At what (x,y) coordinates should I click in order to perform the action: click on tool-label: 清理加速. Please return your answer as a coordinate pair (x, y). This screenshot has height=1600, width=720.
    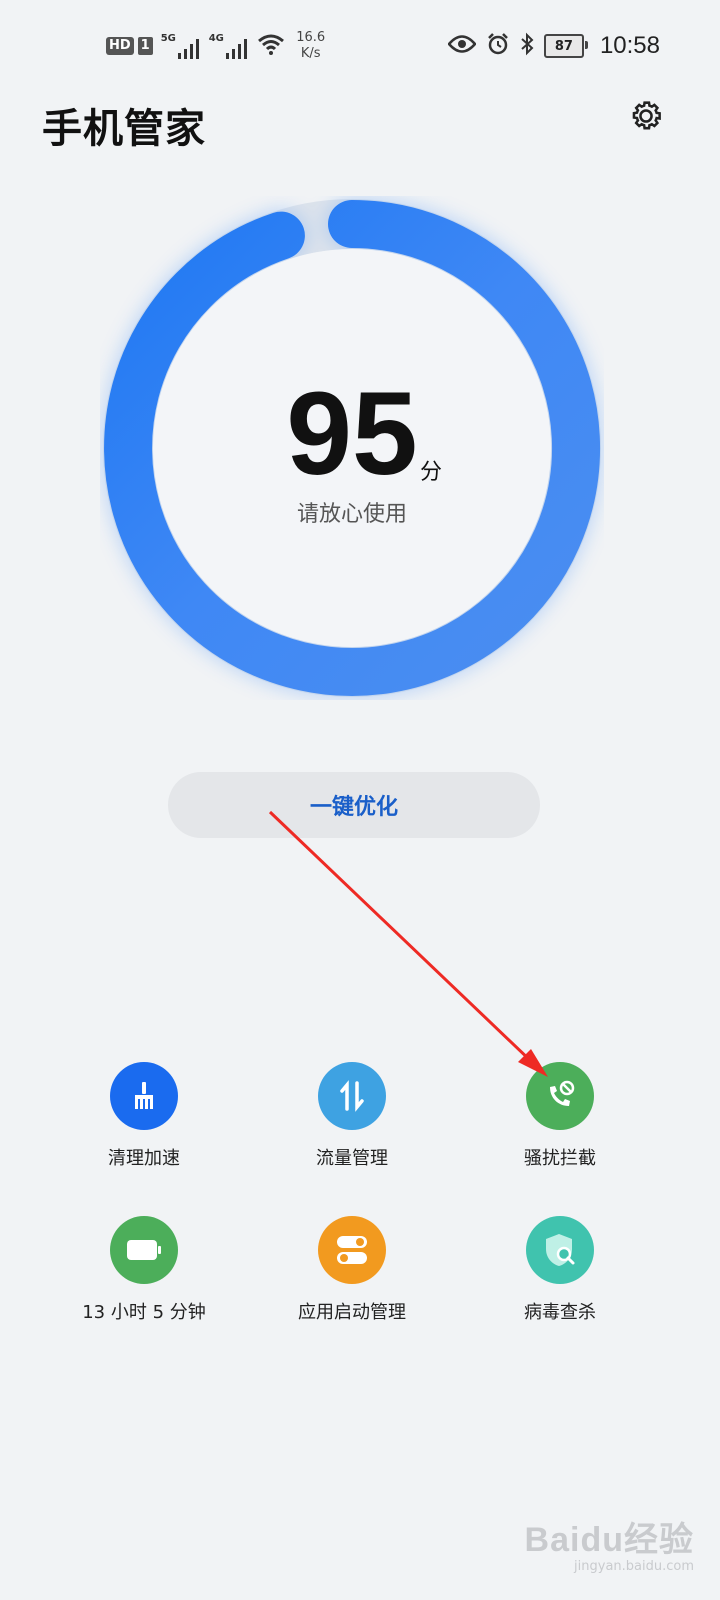
    Looking at the image, I should click on (144, 1158).